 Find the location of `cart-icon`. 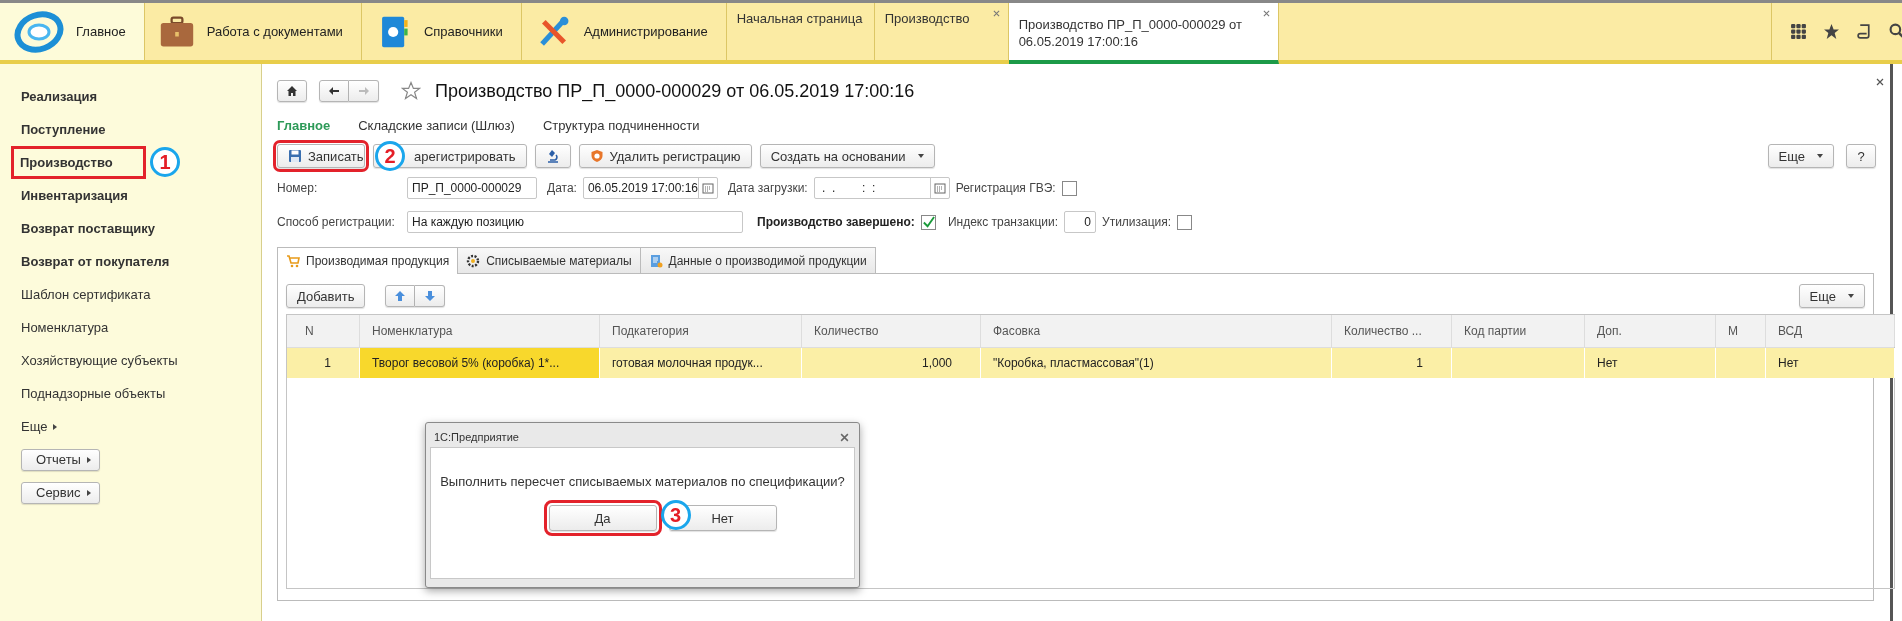

cart-icon is located at coordinates (293, 261).